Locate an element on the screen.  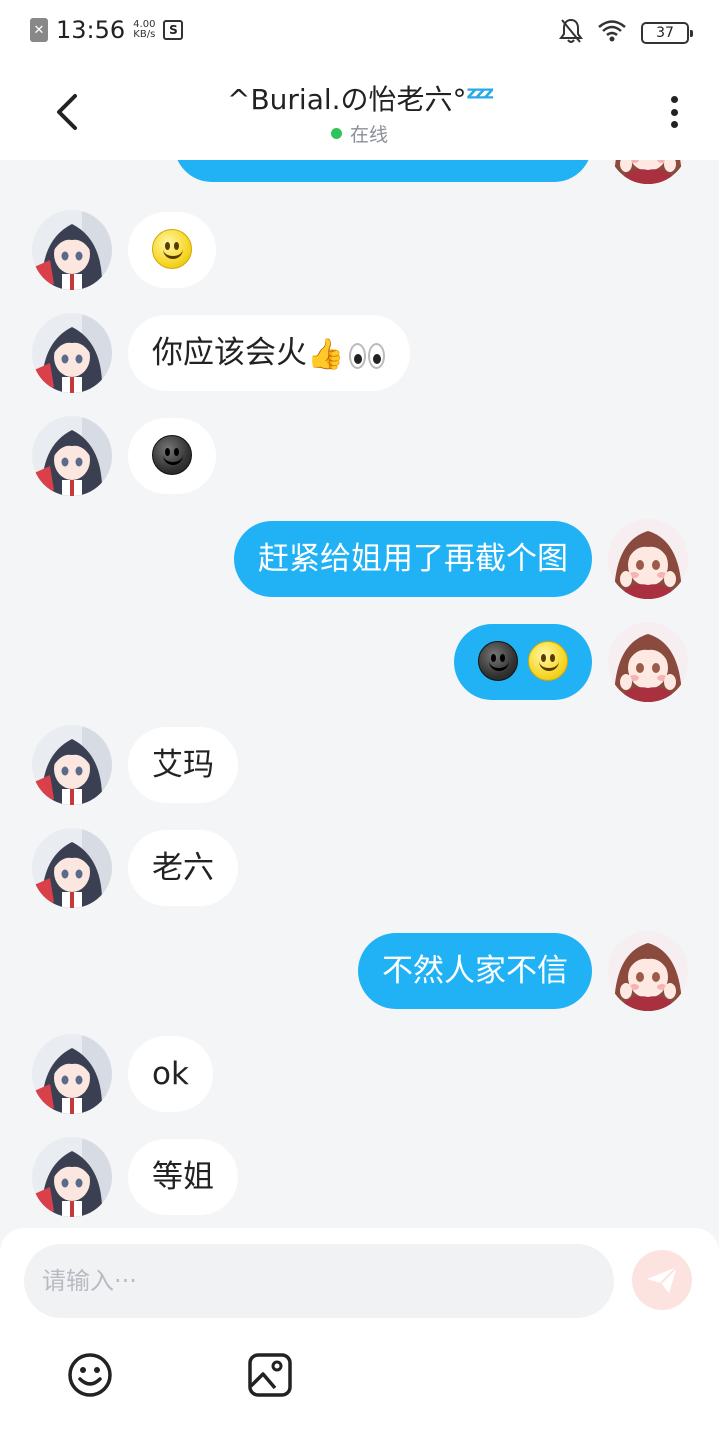
chat-header: ^Burial.の怡老六°zzz 在线 is located at coordinates (359, 112).